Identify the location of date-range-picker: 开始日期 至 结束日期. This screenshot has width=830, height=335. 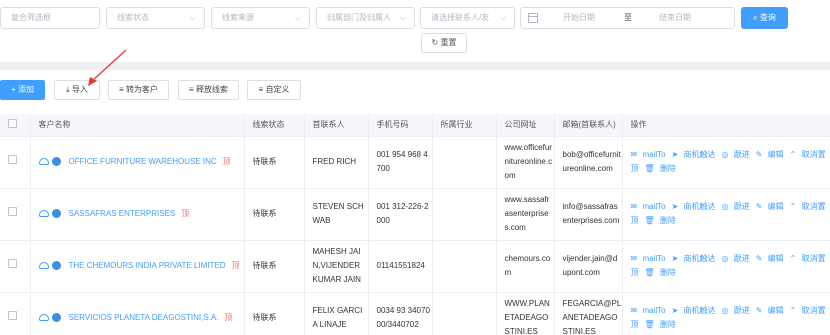
(627, 18).